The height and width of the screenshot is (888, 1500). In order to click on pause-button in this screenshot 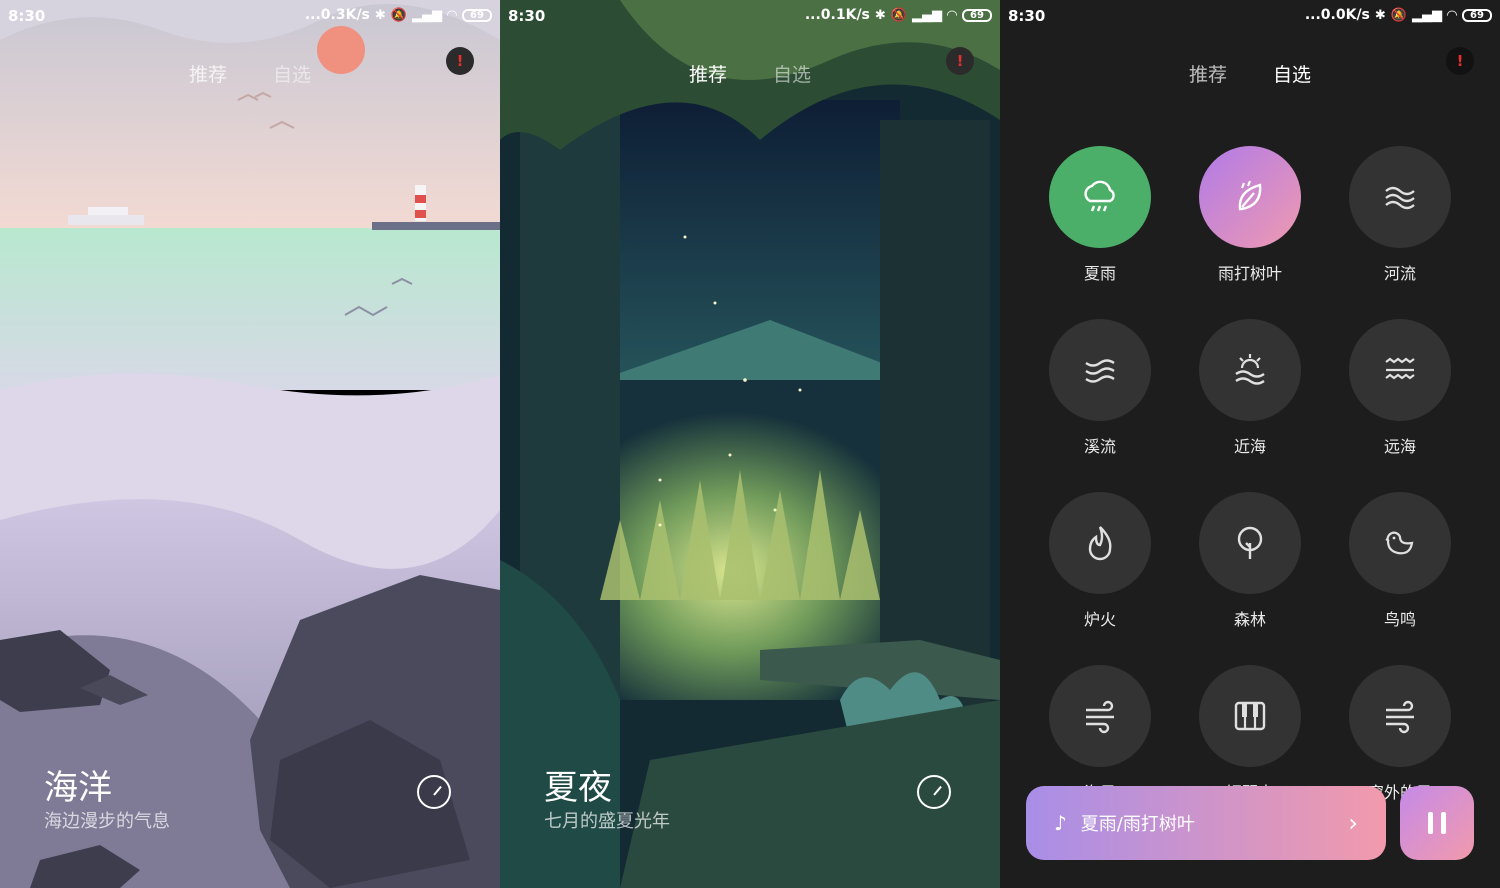, I will do `click(1437, 823)`.